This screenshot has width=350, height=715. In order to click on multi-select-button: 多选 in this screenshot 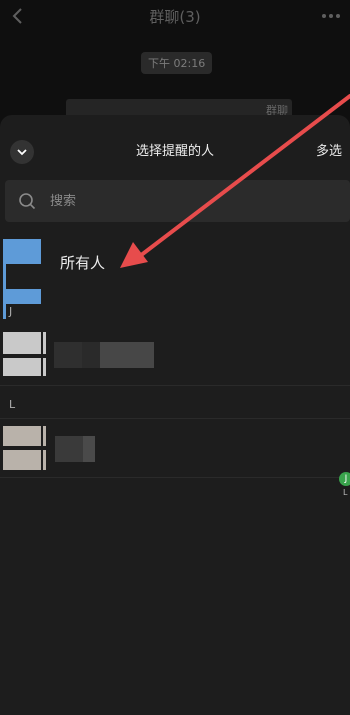, I will do `click(329, 149)`.